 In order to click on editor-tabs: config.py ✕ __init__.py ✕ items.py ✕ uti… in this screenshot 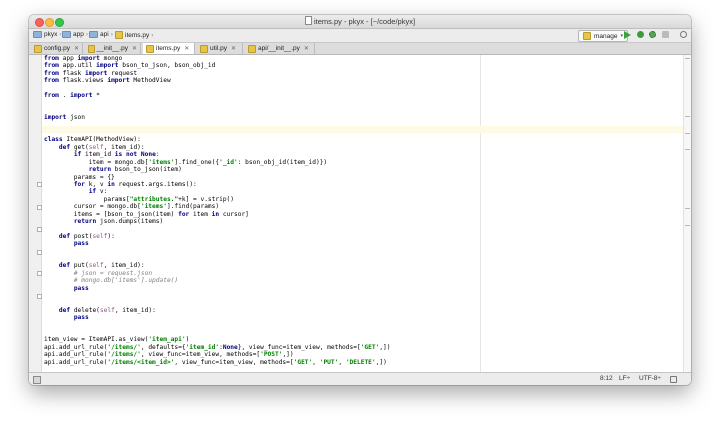, I will do `click(360, 49)`.